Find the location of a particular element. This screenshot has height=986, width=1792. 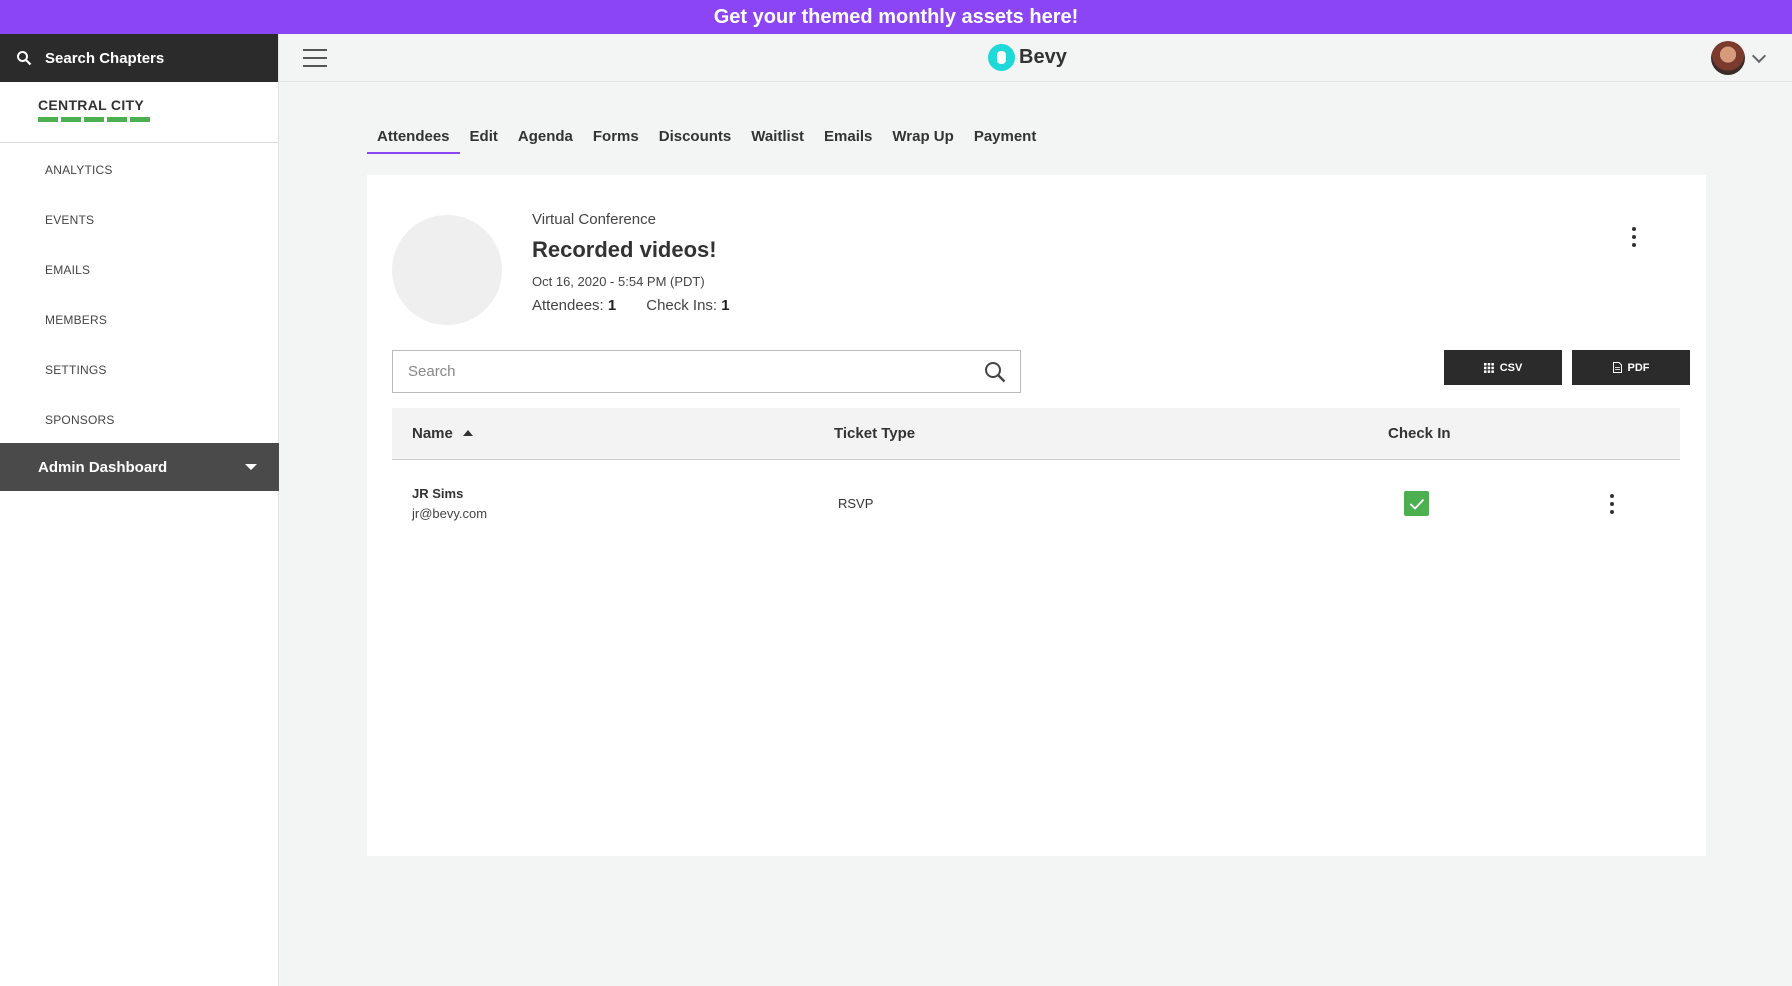

tab-wrap-up: Wrap Up is located at coordinates (922, 136).